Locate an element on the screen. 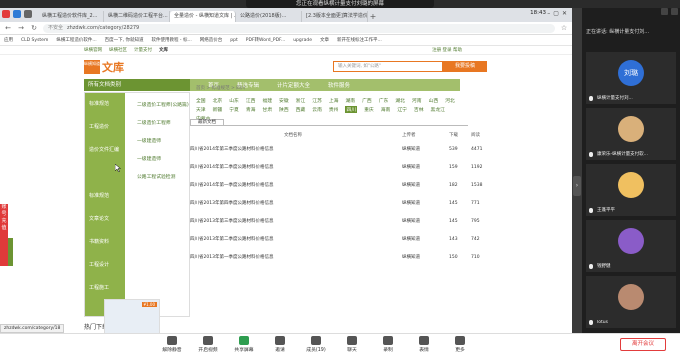 The image size is (680, 354). region-link: 上海 is located at coordinates (334, 100).